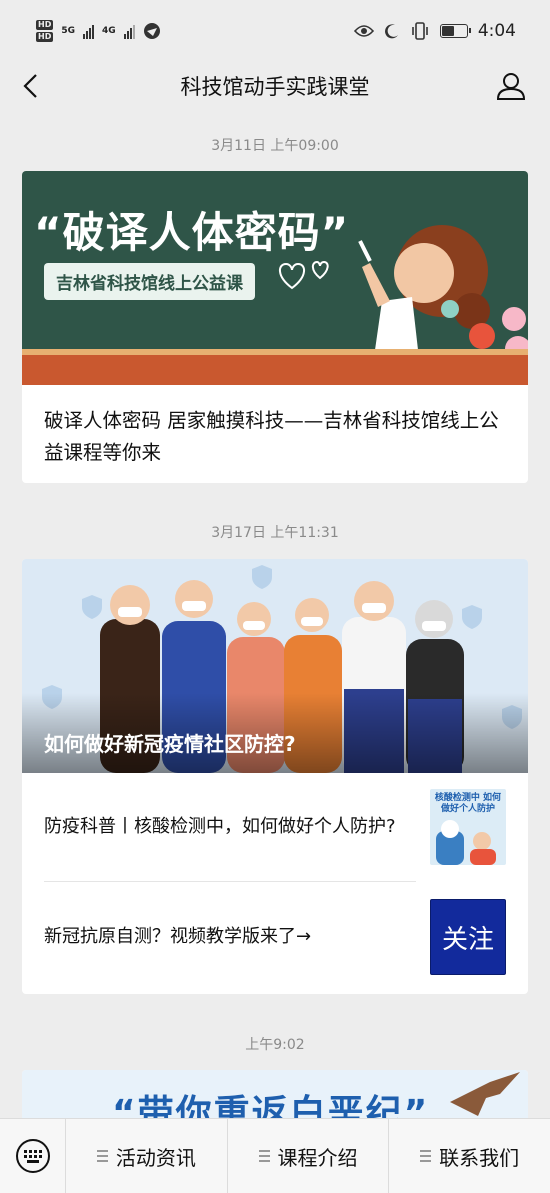 Image resolution: width=550 pixels, height=1193 pixels. What do you see at coordinates (496, 31) in the screenshot?
I see `clock: 4:04` at bounding box center [496, 31].